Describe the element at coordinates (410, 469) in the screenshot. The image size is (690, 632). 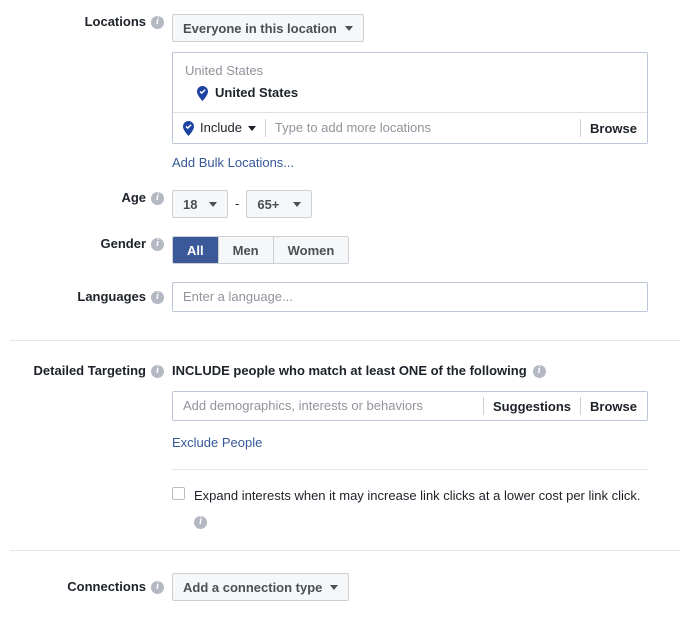
I see `detailed-targeting-inner-divider` at that location.